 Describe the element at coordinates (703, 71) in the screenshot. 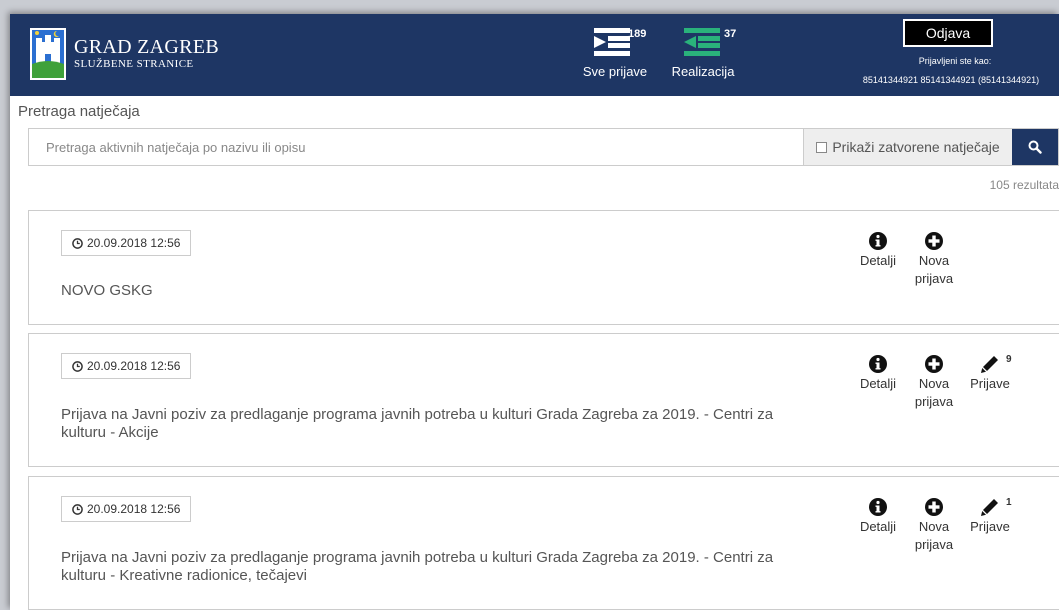

I see `stat-label: Realizacija` at that location.